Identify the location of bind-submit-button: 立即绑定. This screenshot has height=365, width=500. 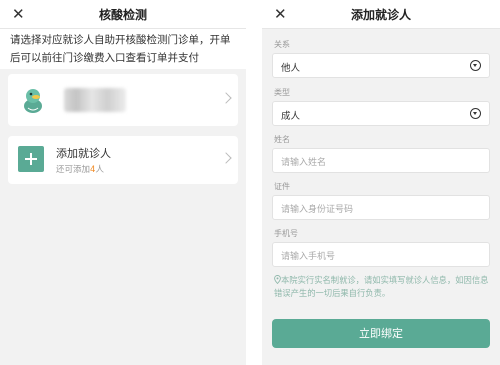
(381, 333).